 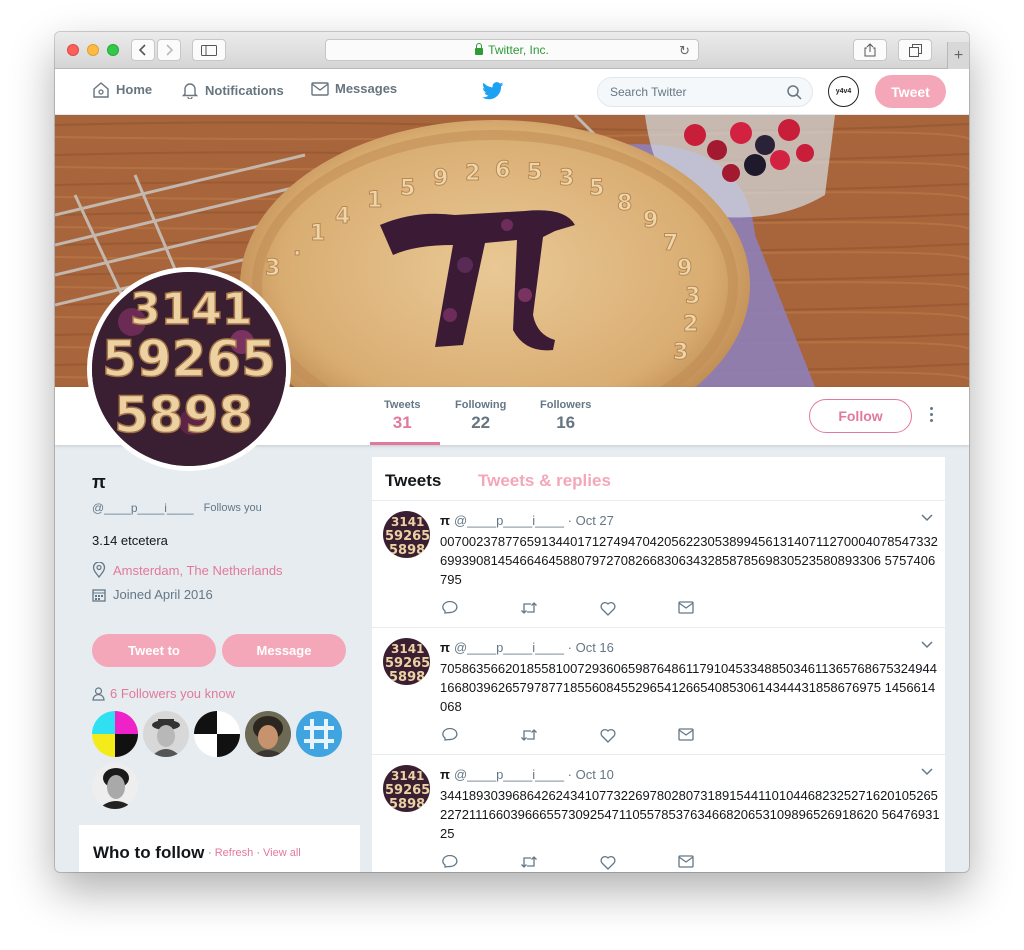 What do you see at coordinates (149, 852) in the screenshot?
I see `who-to-follow-title: Who to follow` at bounding box center [149, 852].